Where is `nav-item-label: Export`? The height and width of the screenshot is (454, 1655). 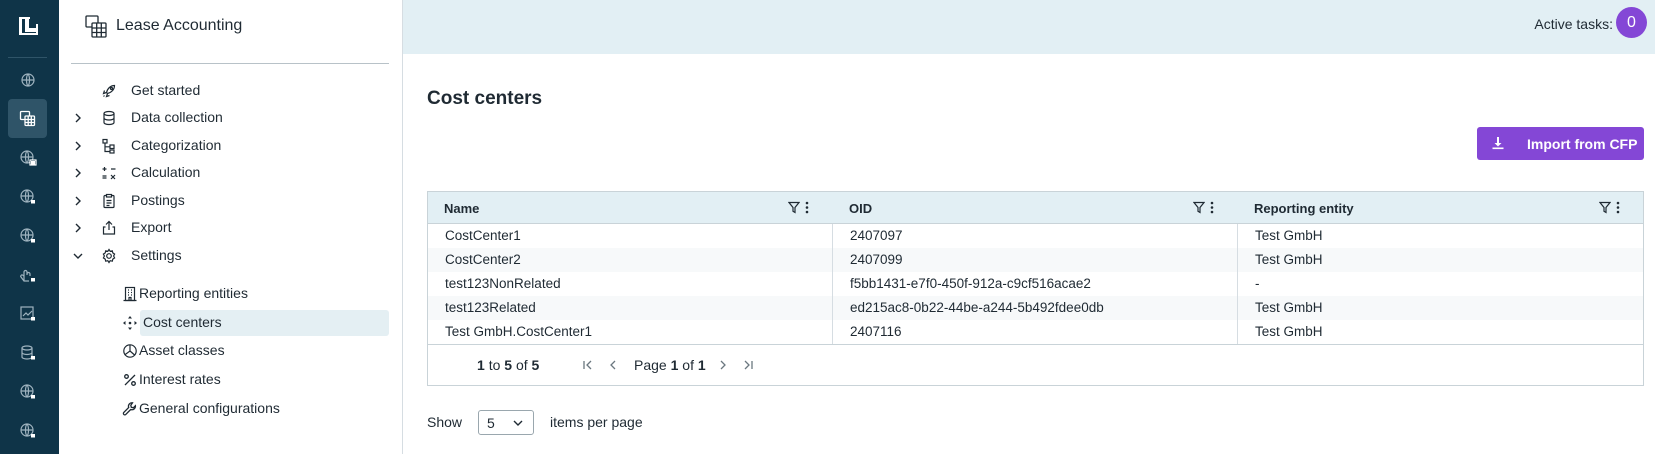
nav-item-label: Export is located at coordinates (151, 227).